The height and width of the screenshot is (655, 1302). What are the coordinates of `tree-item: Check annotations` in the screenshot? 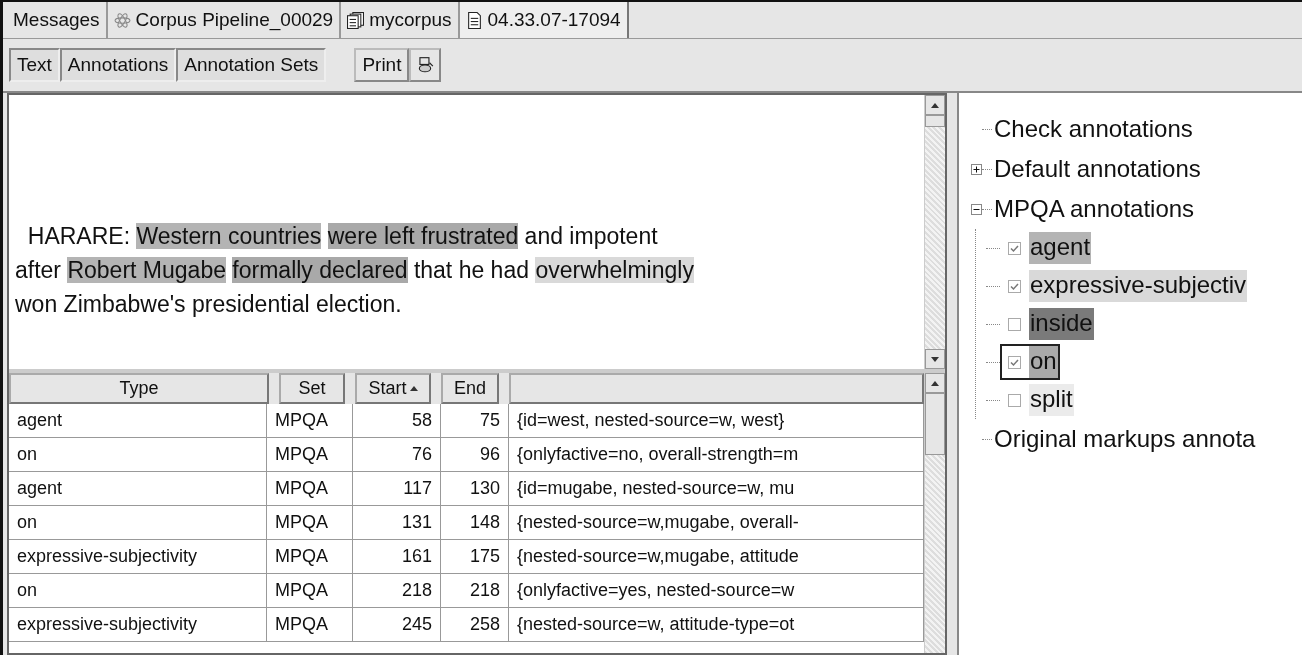 It's located at (1093, 129).